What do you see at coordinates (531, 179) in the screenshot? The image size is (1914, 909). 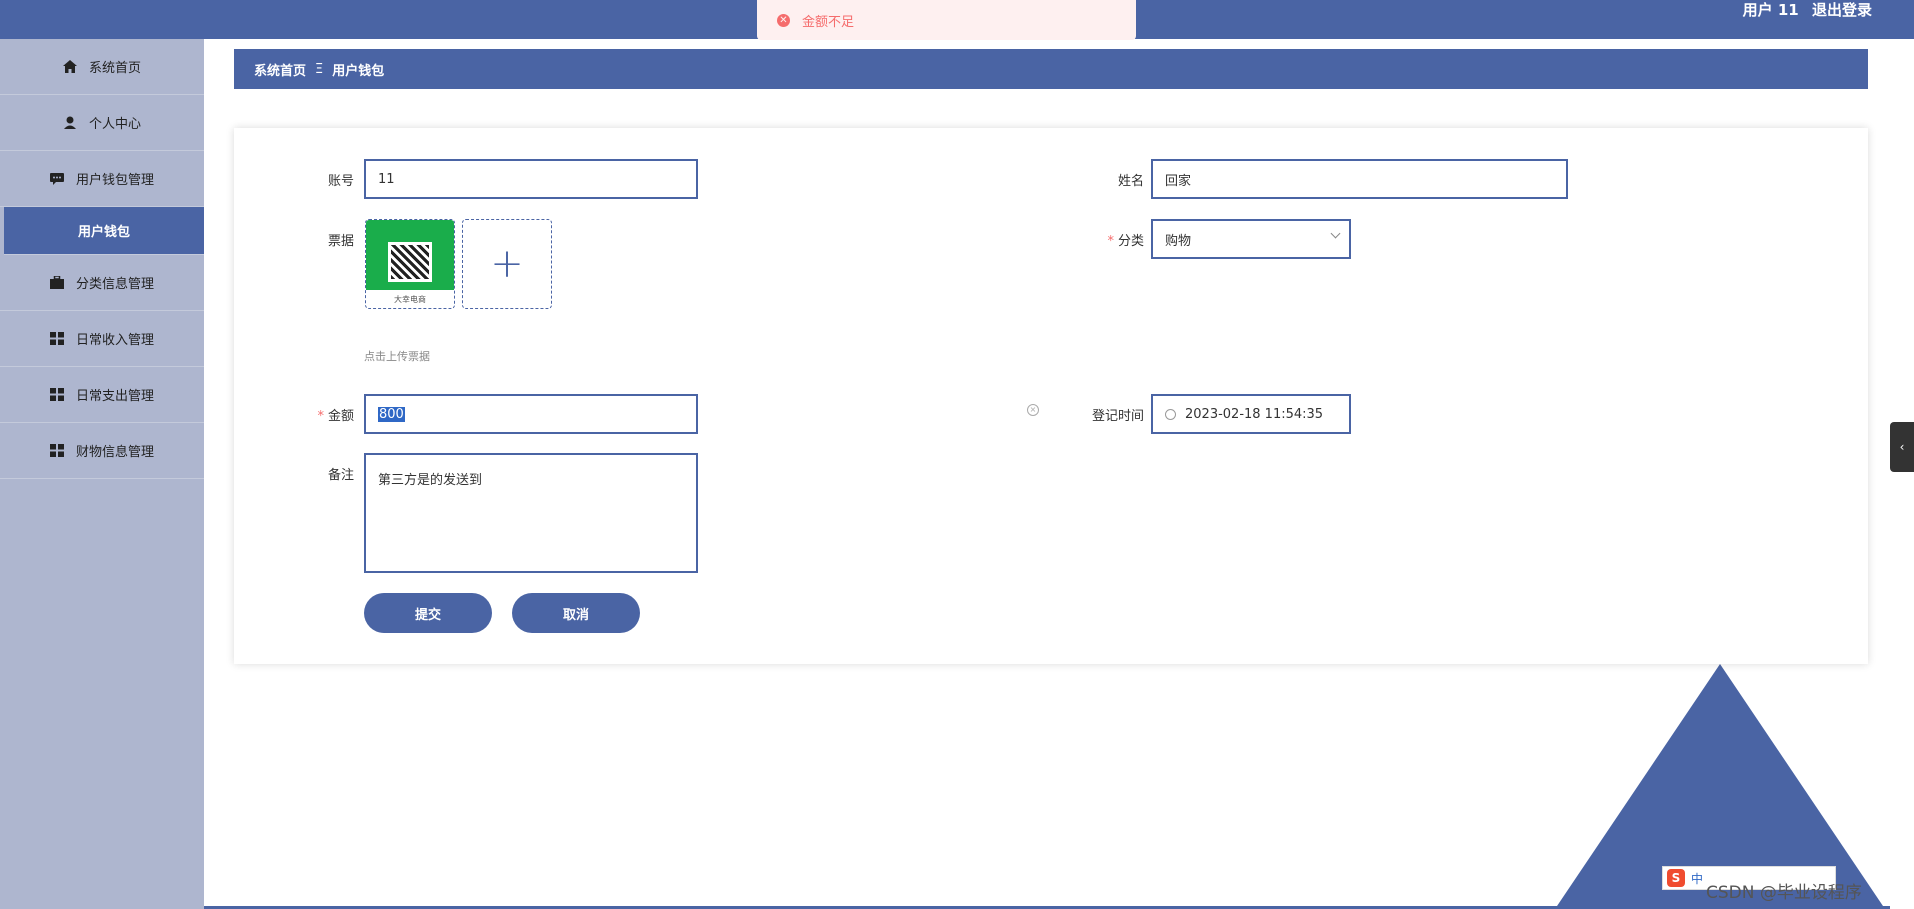 I see `account-field: 11` at bounding box center [531, 179].